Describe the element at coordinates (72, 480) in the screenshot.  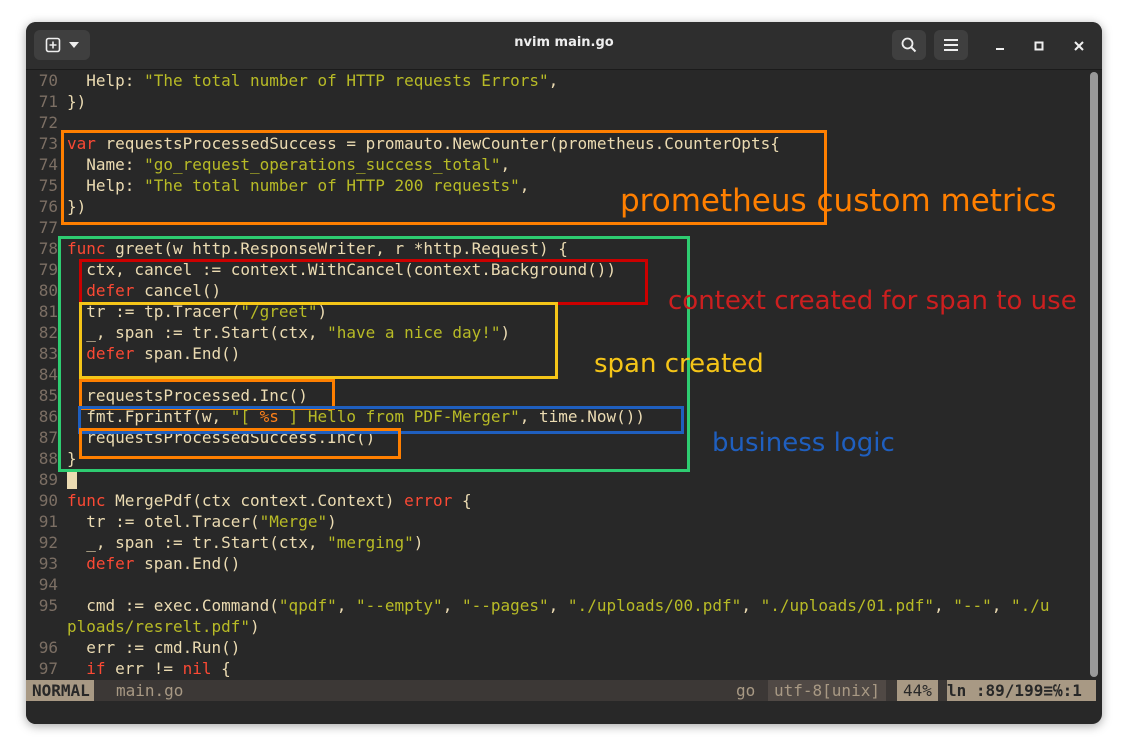
I see `text-cursor` at that location.